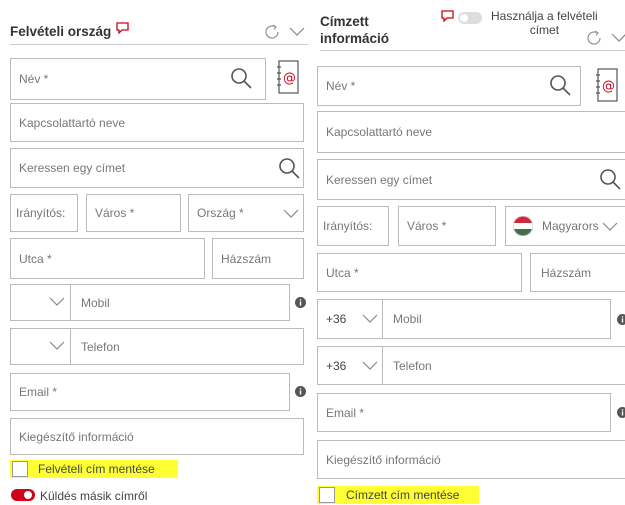  What do you see at coordinates (403, 495) in the screenshot?
I see `save-recipient-label: Címzett cím mentése` at bounding box center [403, 495].